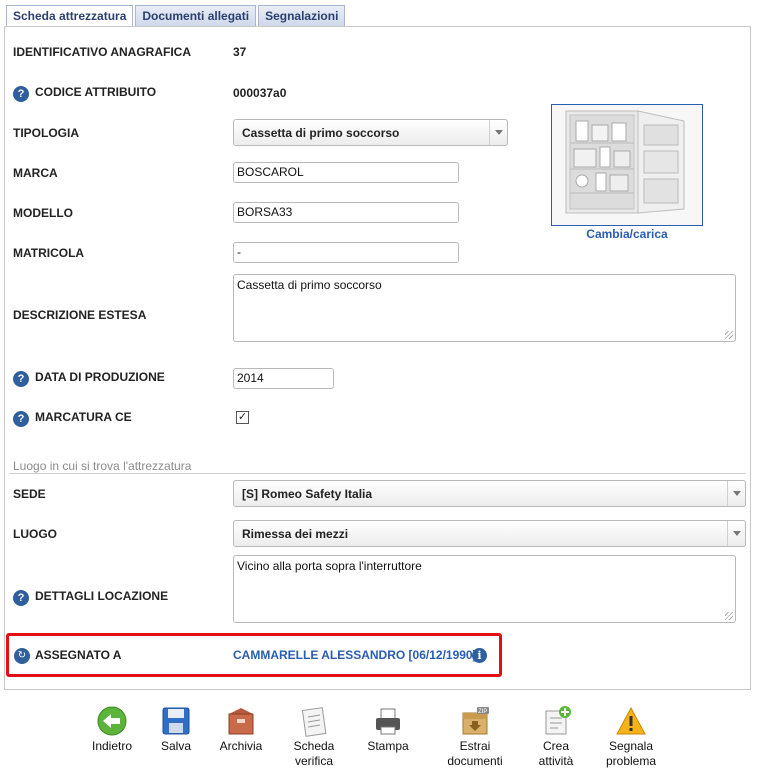  I want to click on marcatura-ce-label: MARCATURA CE, so click(83, 417).